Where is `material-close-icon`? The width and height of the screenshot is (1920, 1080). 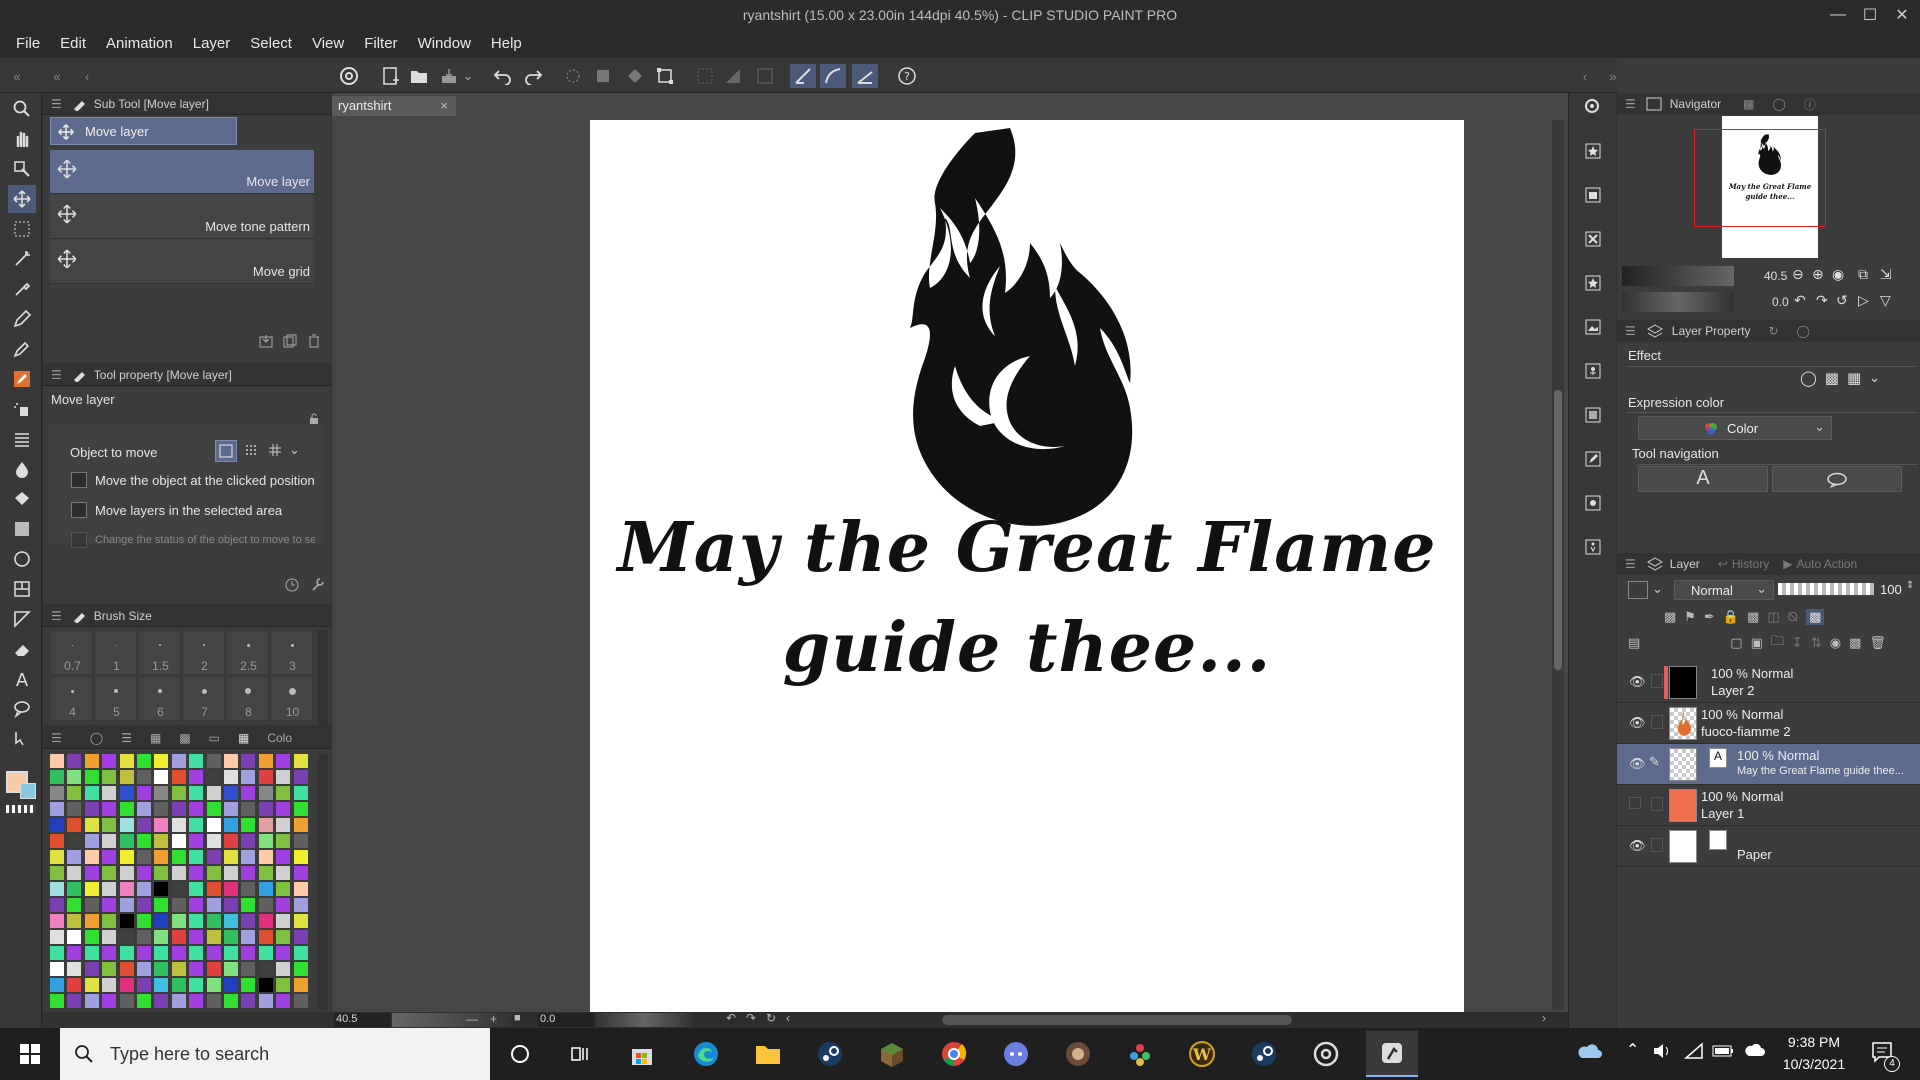
material-close-icon is located at coordinates (1593, 239).